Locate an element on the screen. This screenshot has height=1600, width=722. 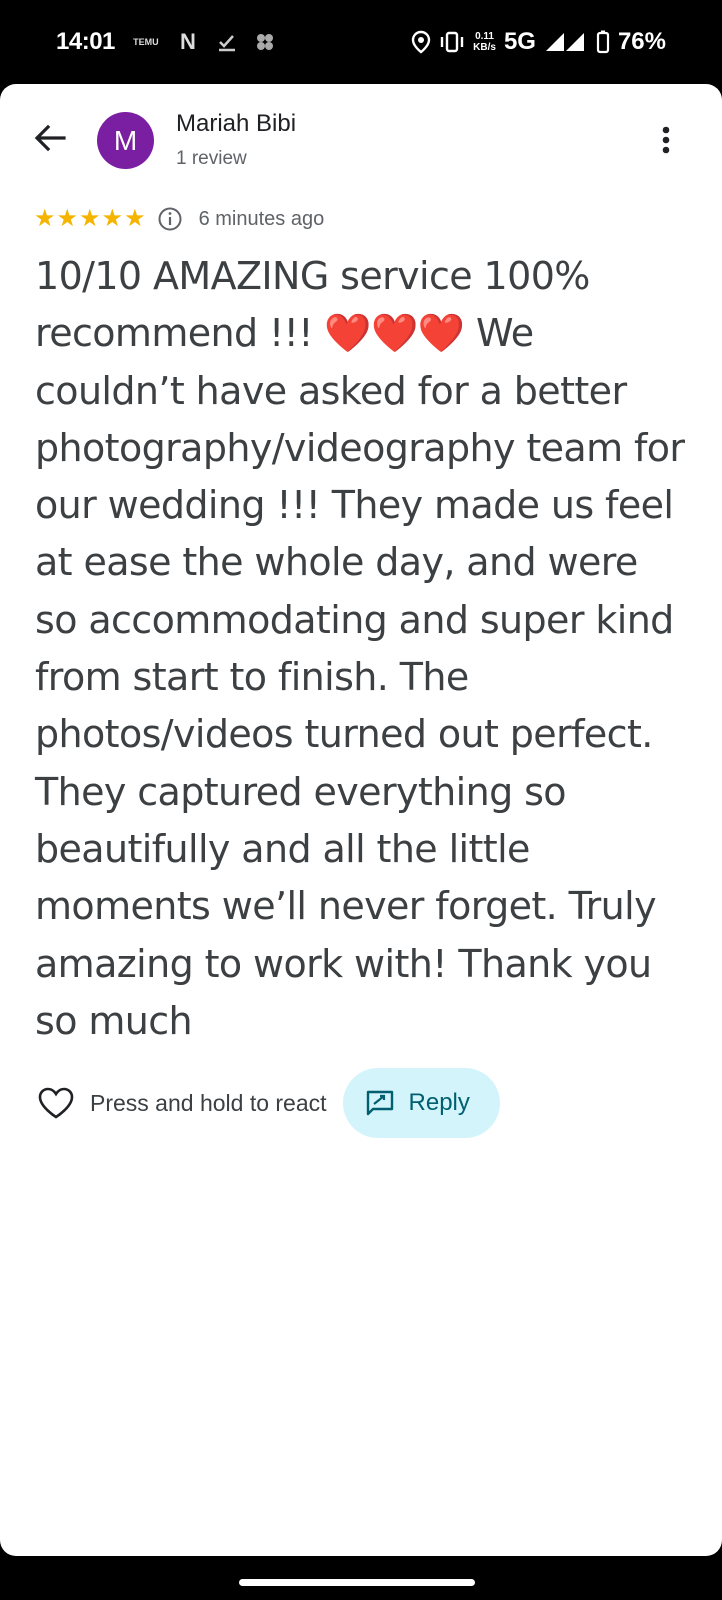
check-download-icon is located at coordinates (227, 42).